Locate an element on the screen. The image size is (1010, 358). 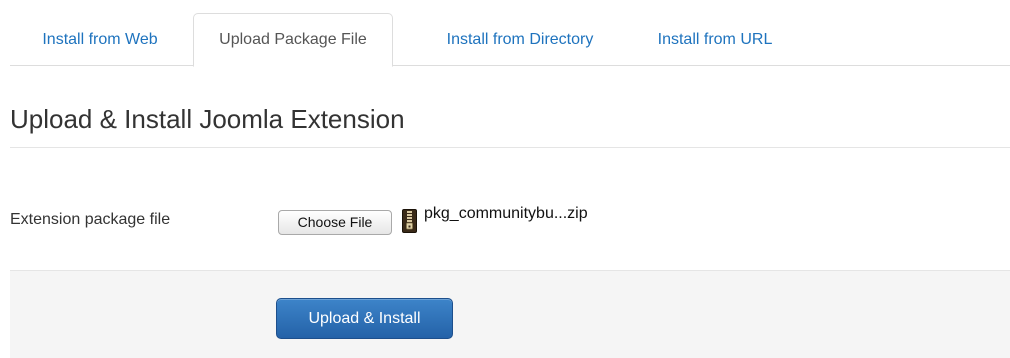
selected-file-name: pkg_communitybu...zip is located at coordinates (506, 213).